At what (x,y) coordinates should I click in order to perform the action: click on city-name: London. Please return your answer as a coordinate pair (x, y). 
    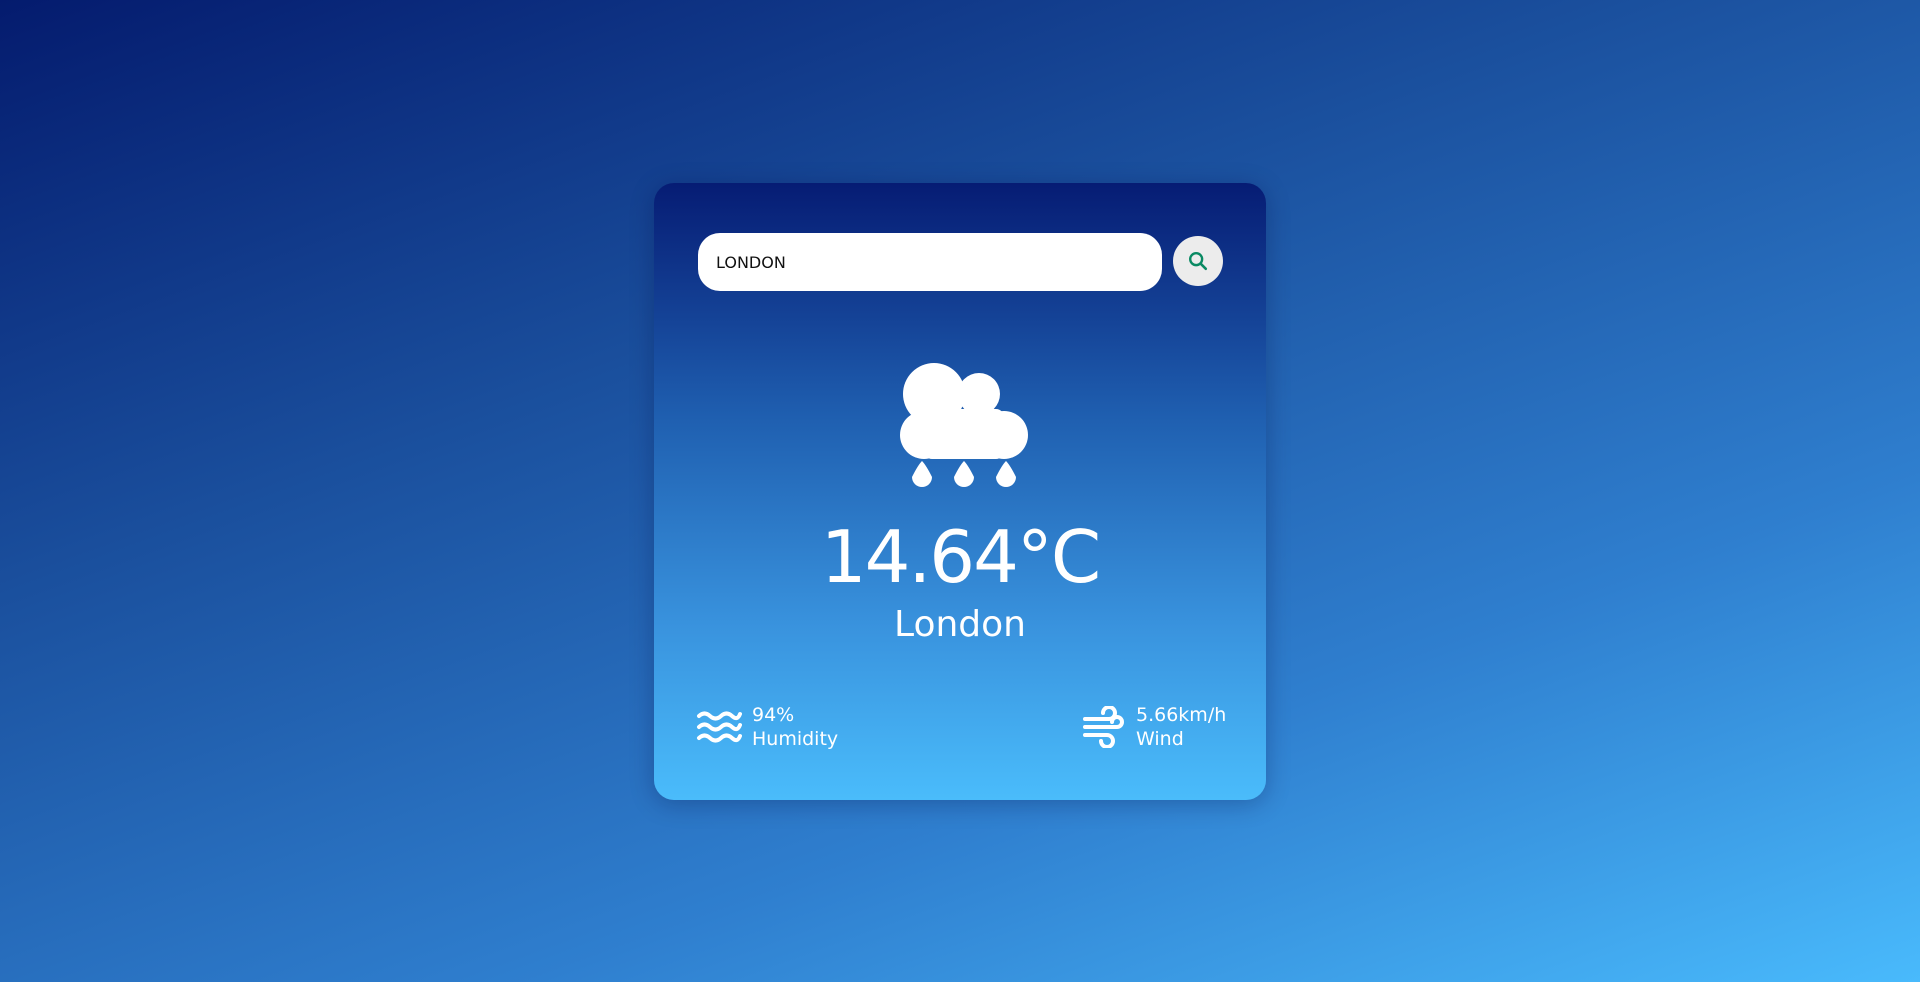
    Looking at the image, I should click on (960, 624).